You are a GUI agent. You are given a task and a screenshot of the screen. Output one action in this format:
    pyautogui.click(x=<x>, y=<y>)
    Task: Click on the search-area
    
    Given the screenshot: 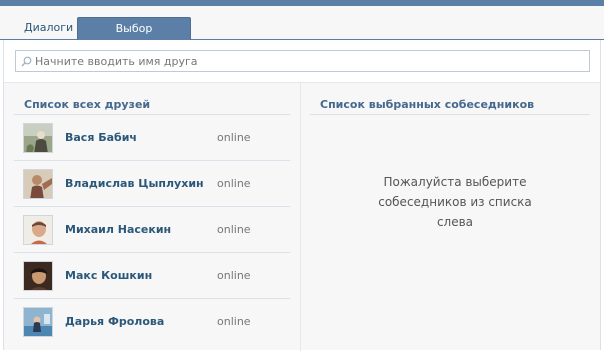 What is the action you would take?
    pyautogui.click(x=302, y=61)
    